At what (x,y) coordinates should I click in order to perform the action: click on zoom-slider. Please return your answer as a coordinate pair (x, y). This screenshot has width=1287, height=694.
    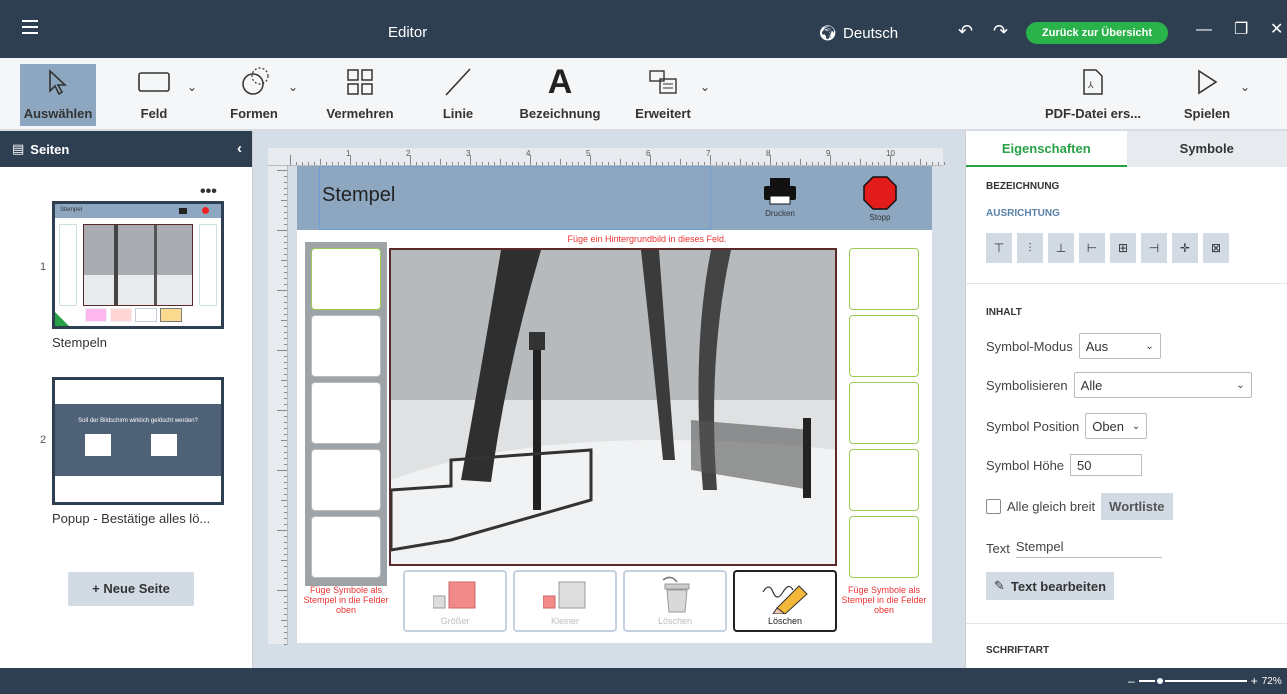
    Looking at the image, I should click on (1192, 681).